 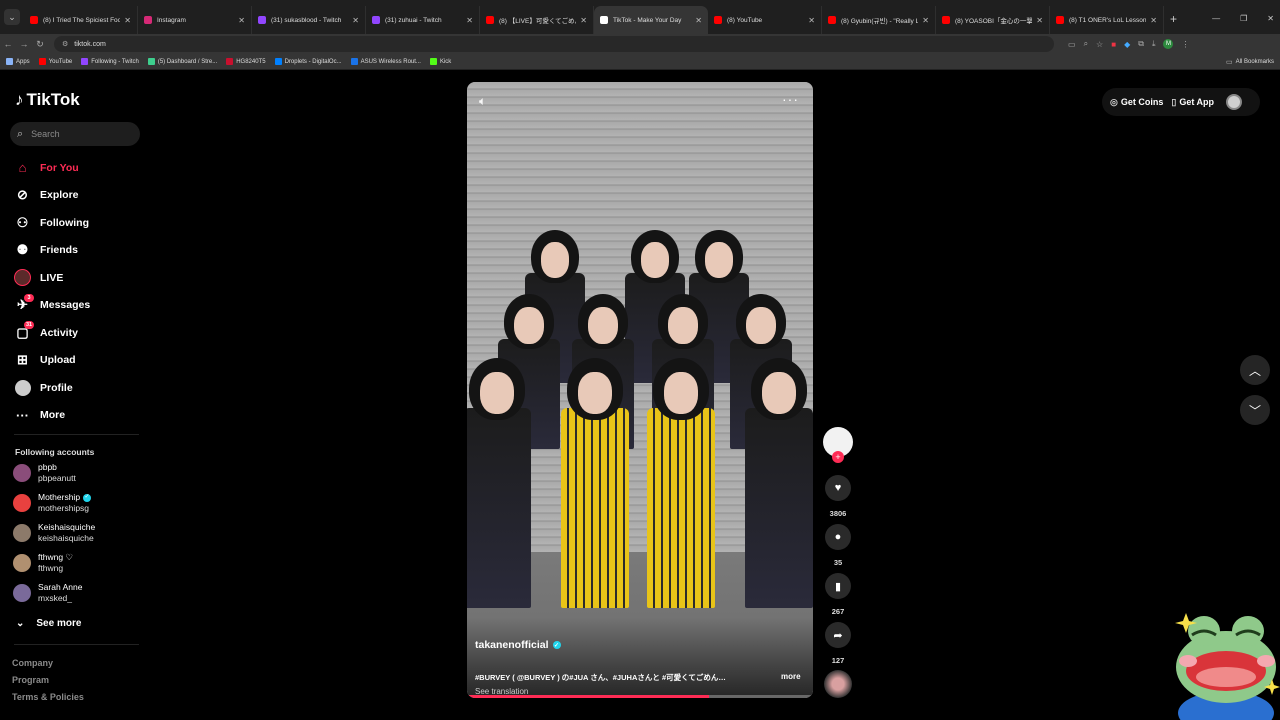 I want to click on browser-tab: (8) Gyubin(규빈) - "Really Lik ✕, so click(x=879, y=20).